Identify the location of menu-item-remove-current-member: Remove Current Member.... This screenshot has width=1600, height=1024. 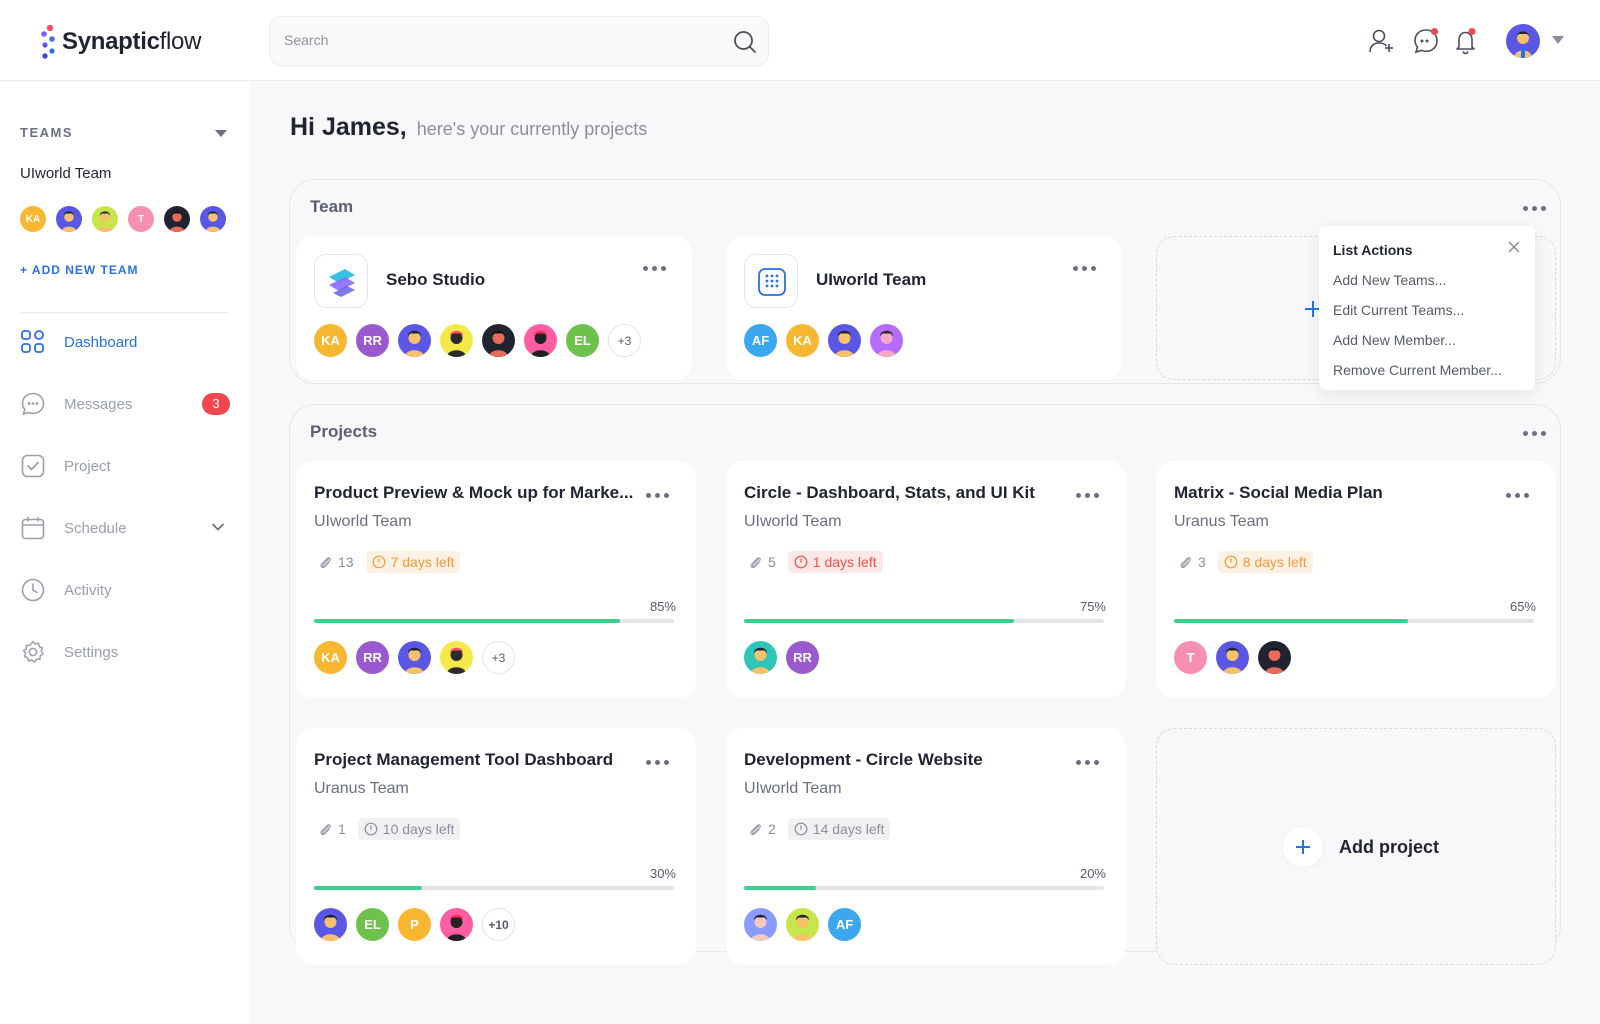
(1417, 370).